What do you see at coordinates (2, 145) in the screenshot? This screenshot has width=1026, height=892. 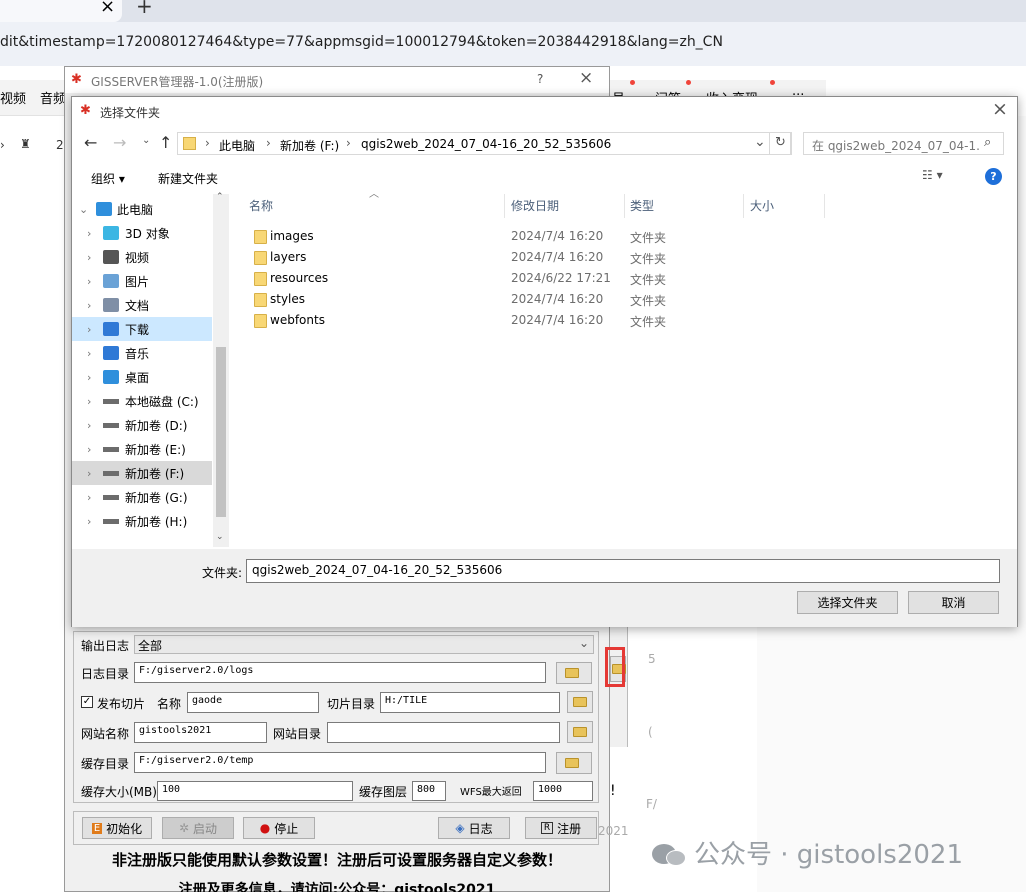 I see `chevron-right-icon: ›` at bounding box center [2, 145].